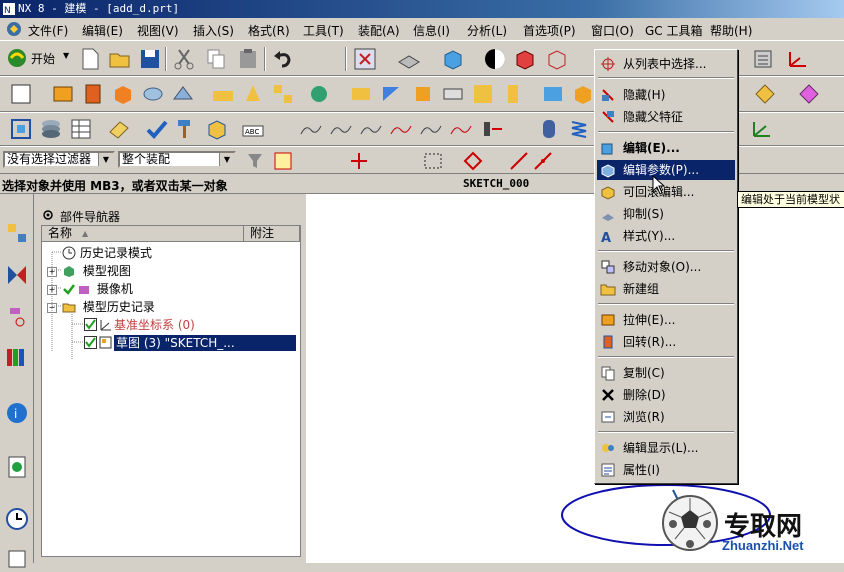 This screenshot has width=844, height=572. I want to click on column-header-name: 名称 ▲, so click(143, 234).